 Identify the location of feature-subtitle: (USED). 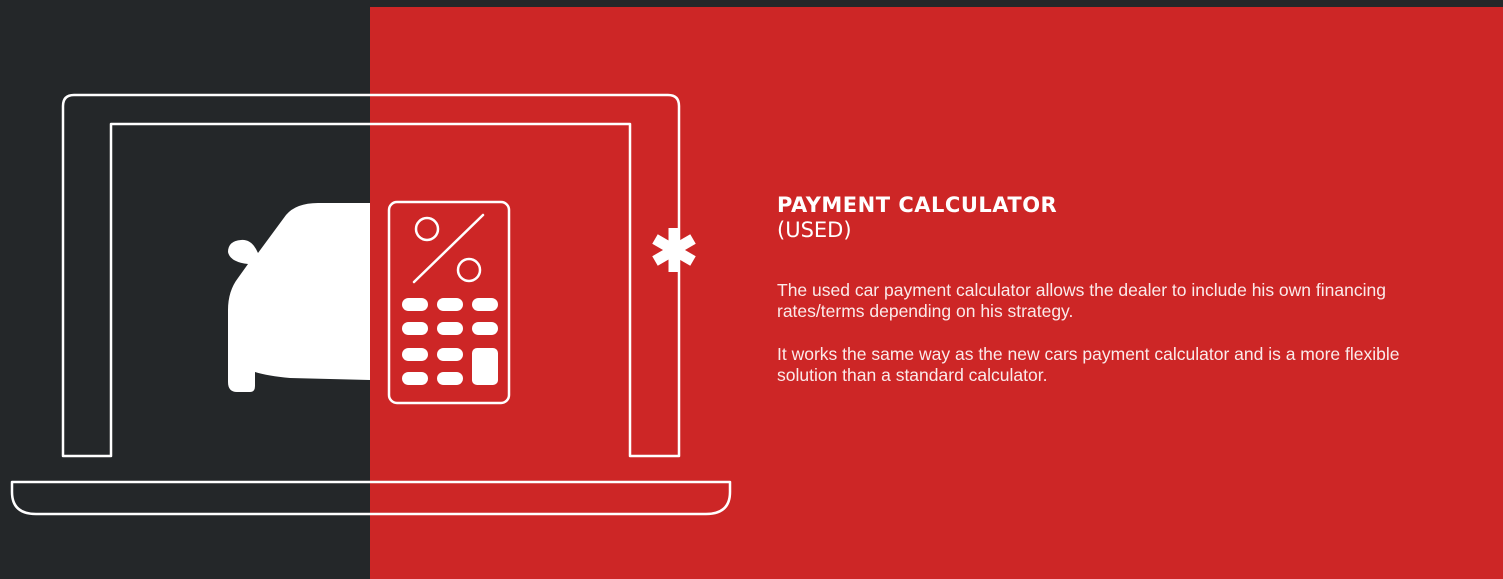
(814, 230).